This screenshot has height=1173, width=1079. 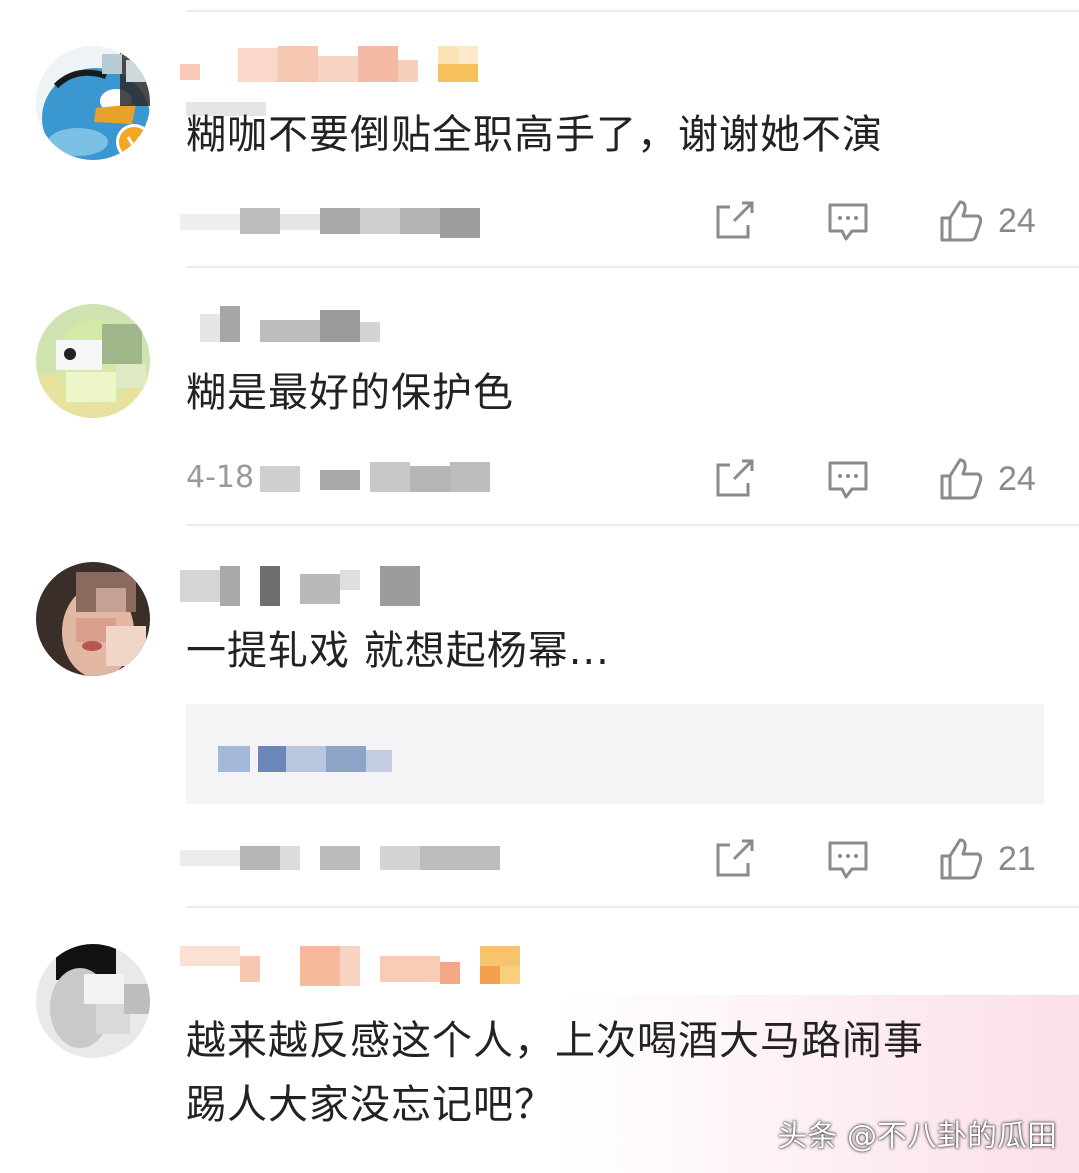 What do you see at coordinates (917, 1136) in the screenshot?
I see `watermark: 头条 @不八卦的瓜田` at bounding box center [917, 1136].